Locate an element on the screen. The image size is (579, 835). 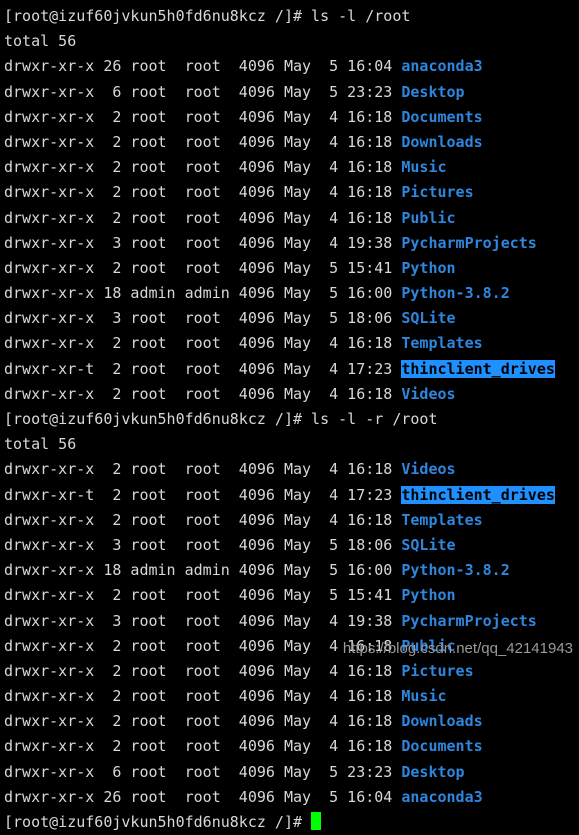
csdn-watermark: https://blog.csdn.net/qq_42141943 is located at coordinates (457, 648).